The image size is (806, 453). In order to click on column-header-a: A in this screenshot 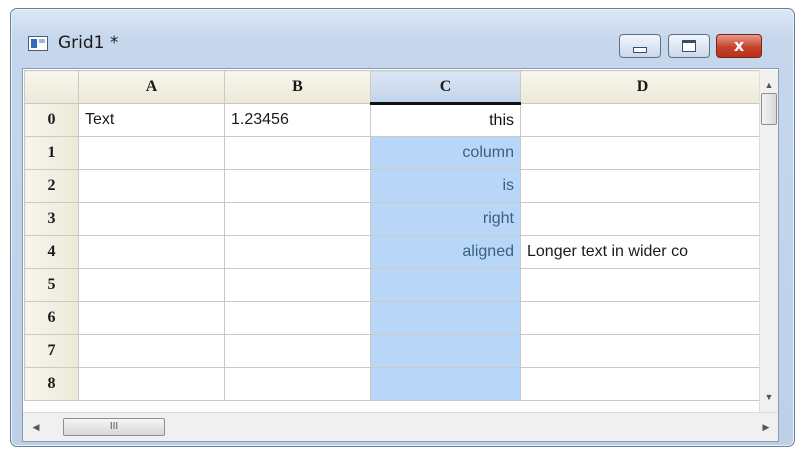, I will do `click(151, 87)`.